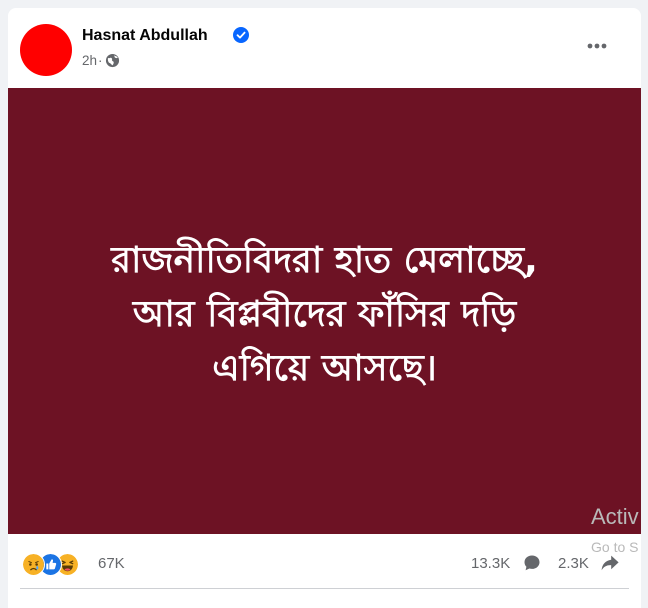 This screenshot has height=608, width=648. Describe the element at coordinates (597, 46) in the screenshot. I see `more-options-icon` at that location.